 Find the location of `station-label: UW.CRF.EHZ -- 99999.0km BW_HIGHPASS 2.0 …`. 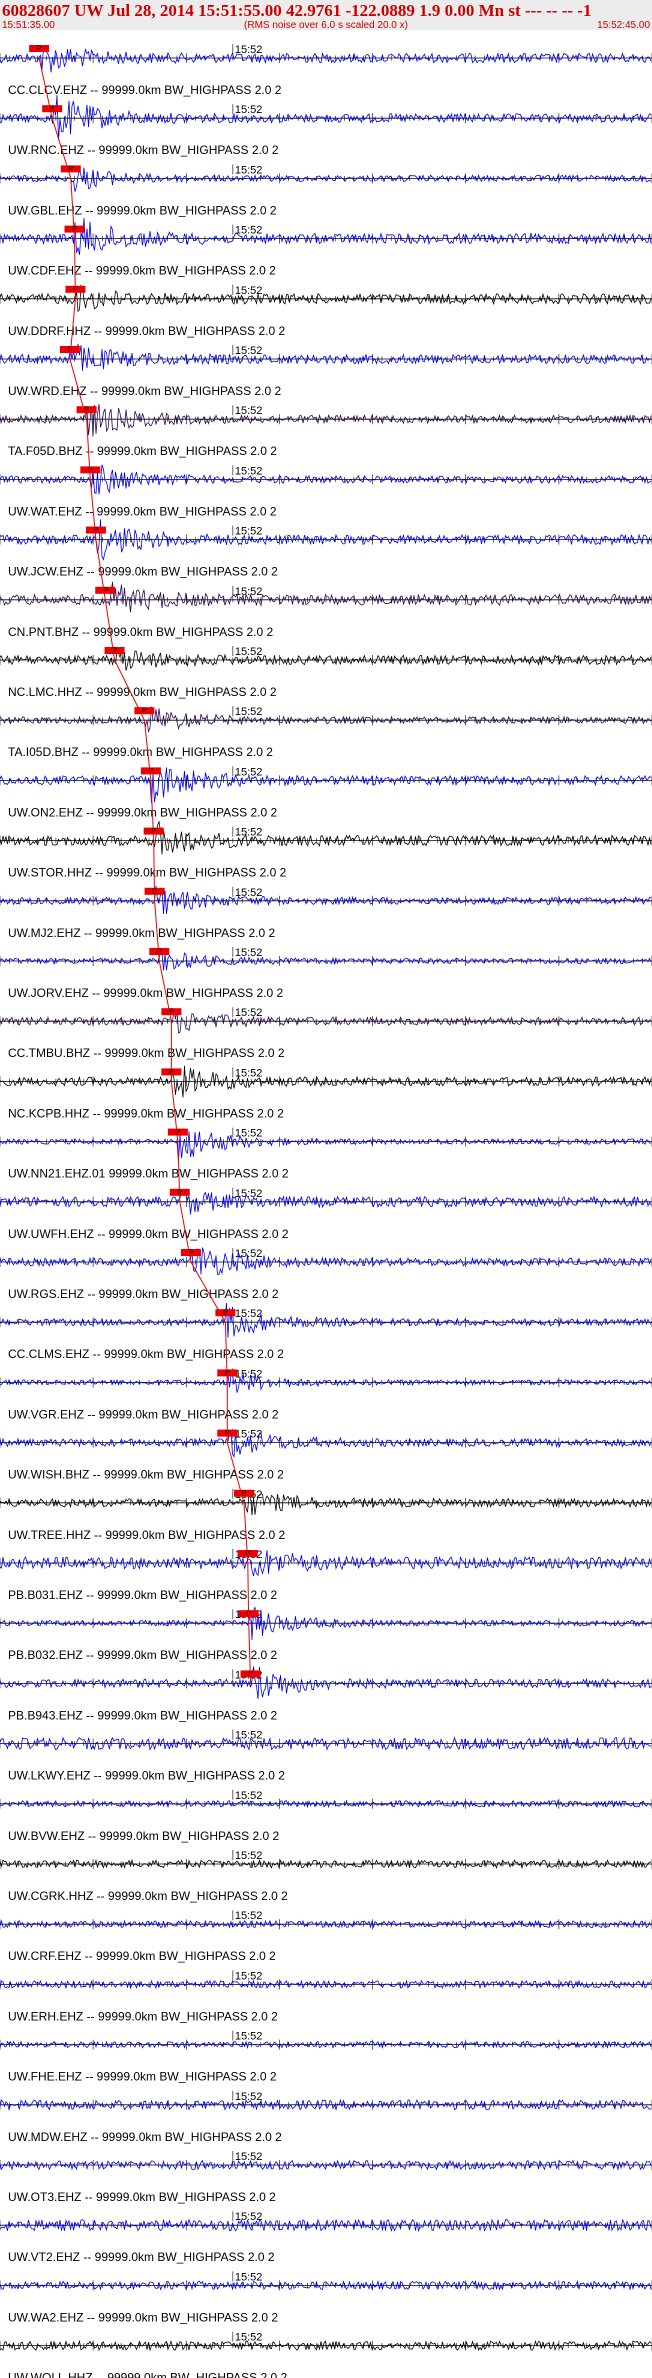

station-label: UW.CRF.EHZ -- 99999.0km BW_HIGHPASS 2.0 … is located at coordinates (142, 1956).